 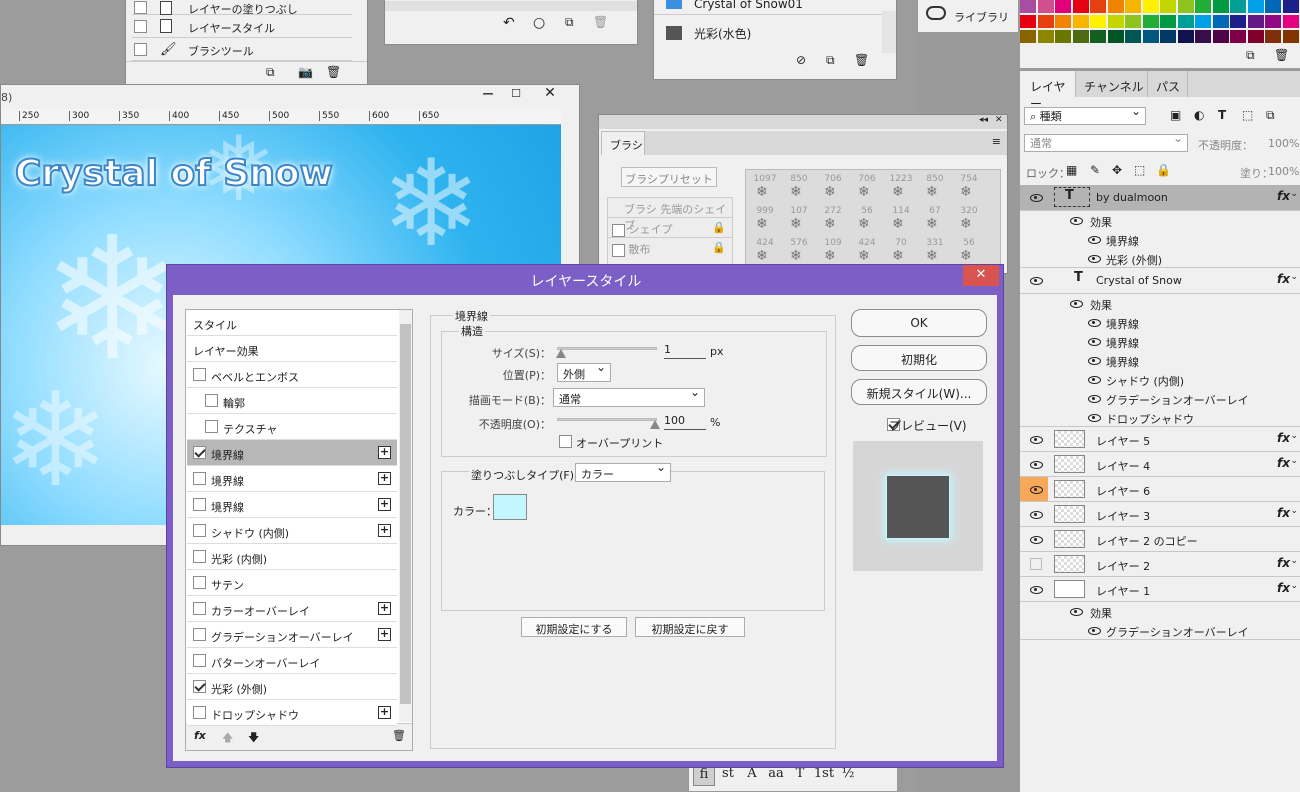 I want to click on styles-scrollbar, so click(x=405, y=516).